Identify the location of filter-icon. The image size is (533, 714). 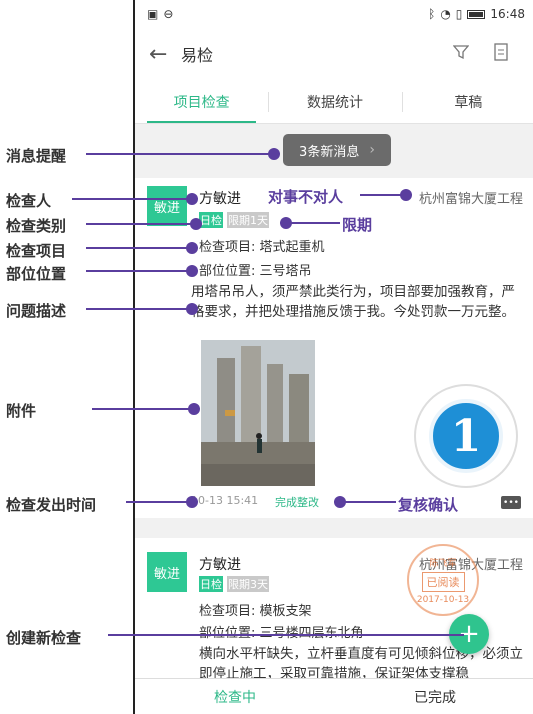
(461, 54).